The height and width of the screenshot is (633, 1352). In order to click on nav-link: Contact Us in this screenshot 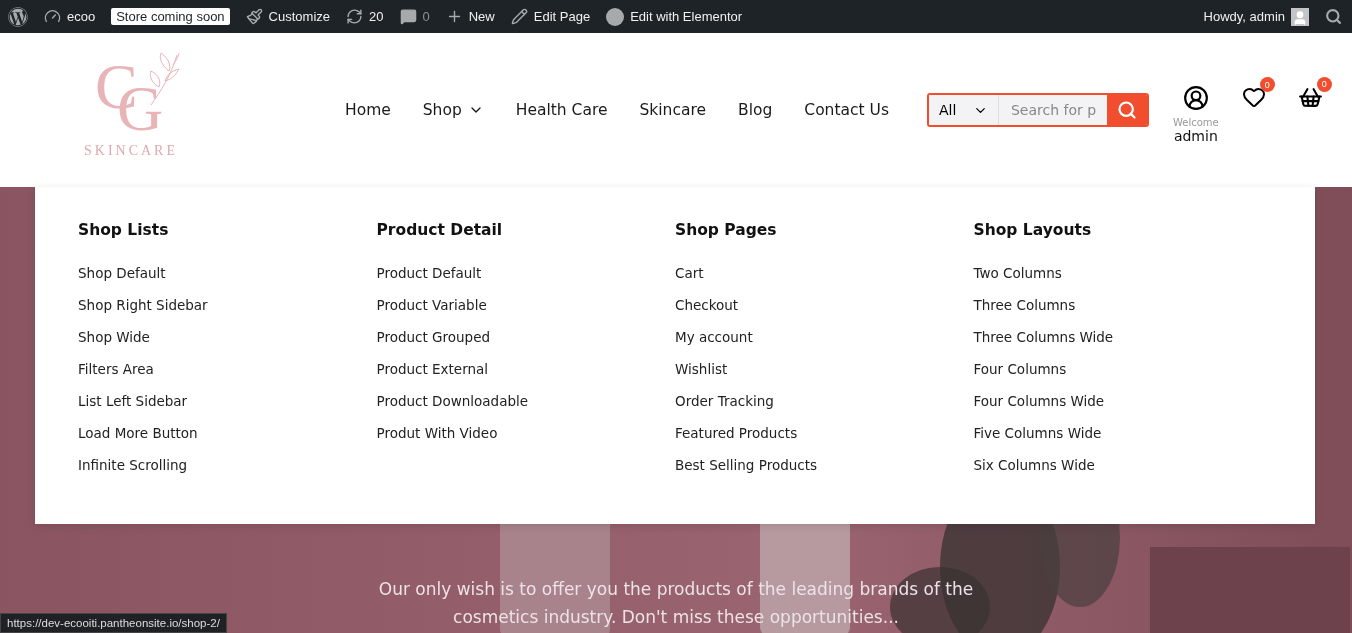, I will do `click(846, 110)`.